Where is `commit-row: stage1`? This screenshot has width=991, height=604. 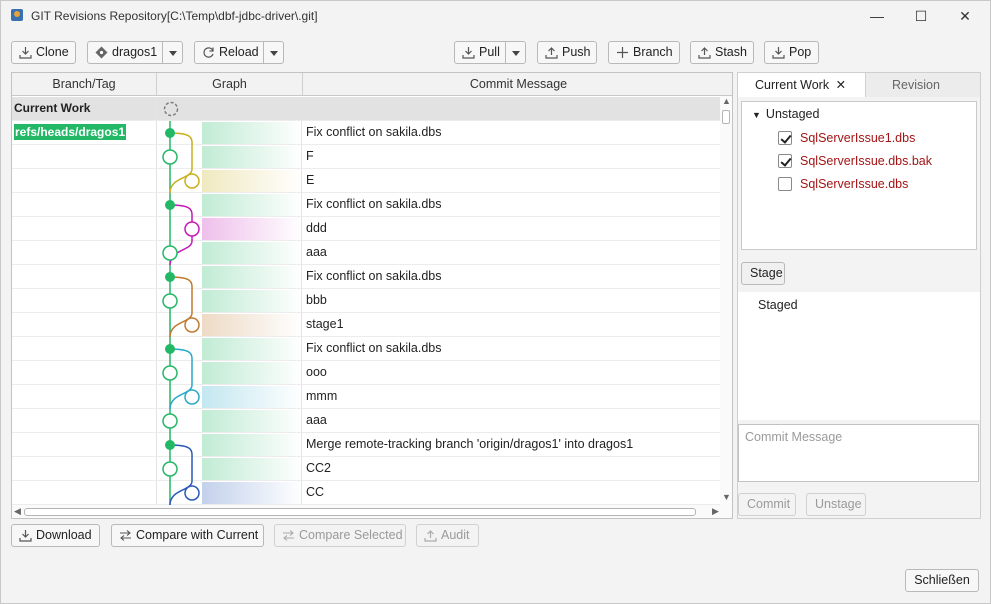
commit-row: stage1 is located at coordinates (366, 325).